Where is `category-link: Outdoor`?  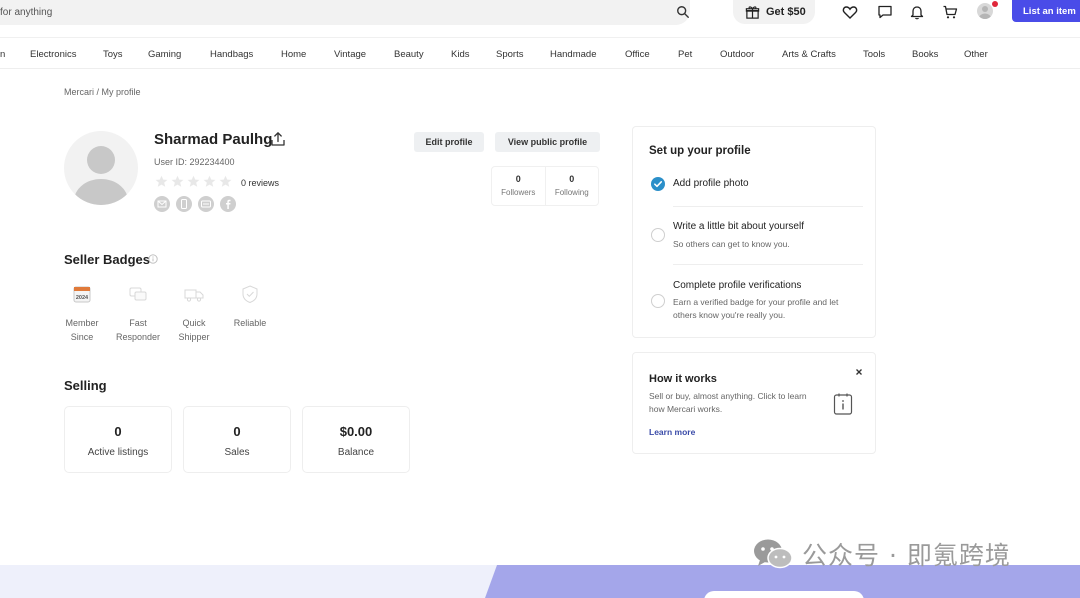 category-link: Outdoor is located at coordinates (737, 54).